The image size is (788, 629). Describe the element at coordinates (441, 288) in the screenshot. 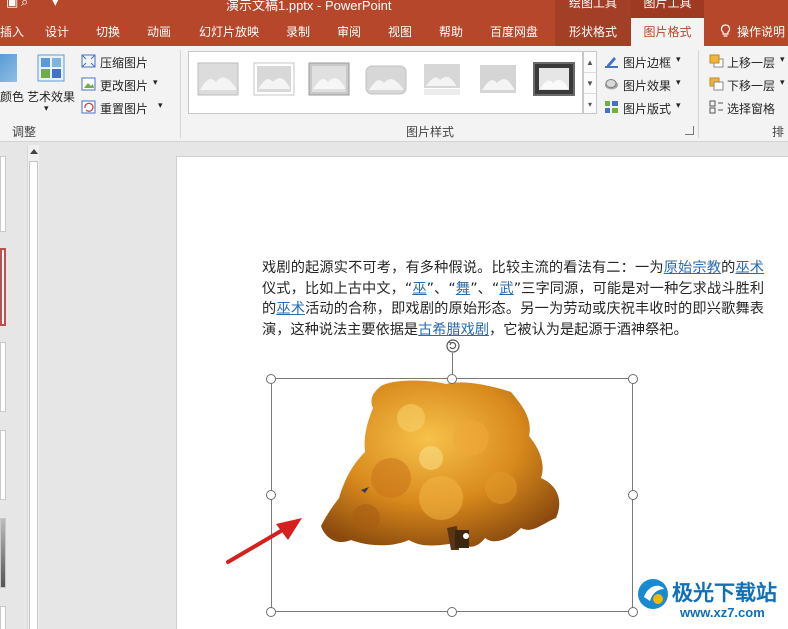

I see `text-run: ”、“` at that location.